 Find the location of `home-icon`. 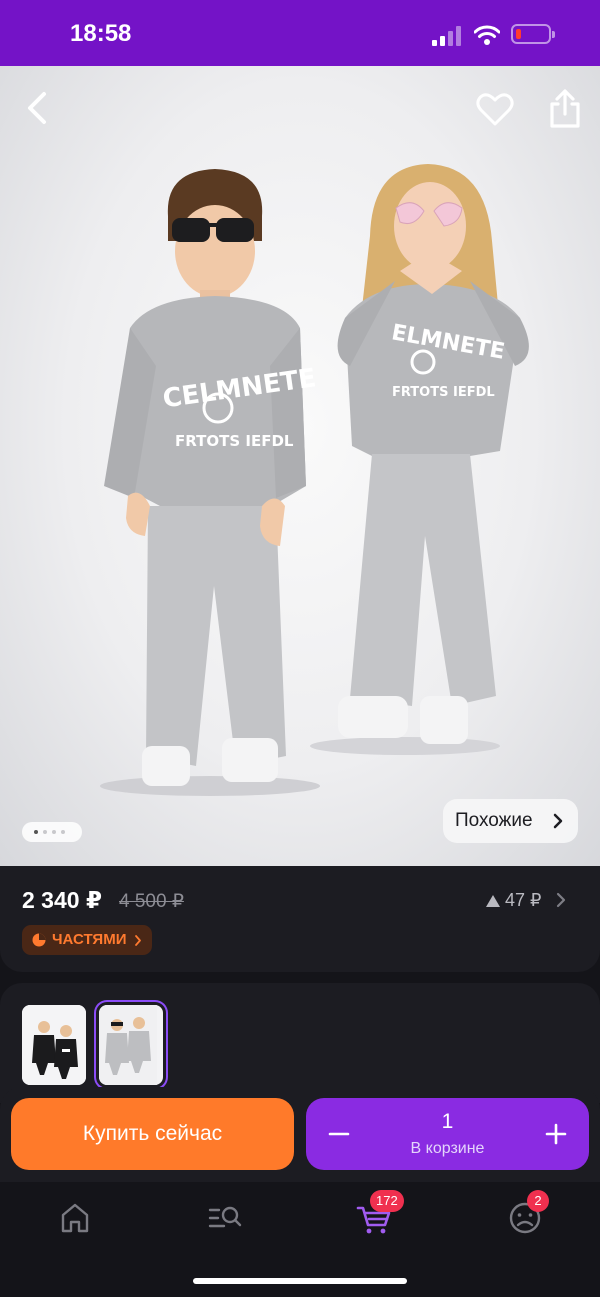

home-icon is located at coordinates (75, 1218).